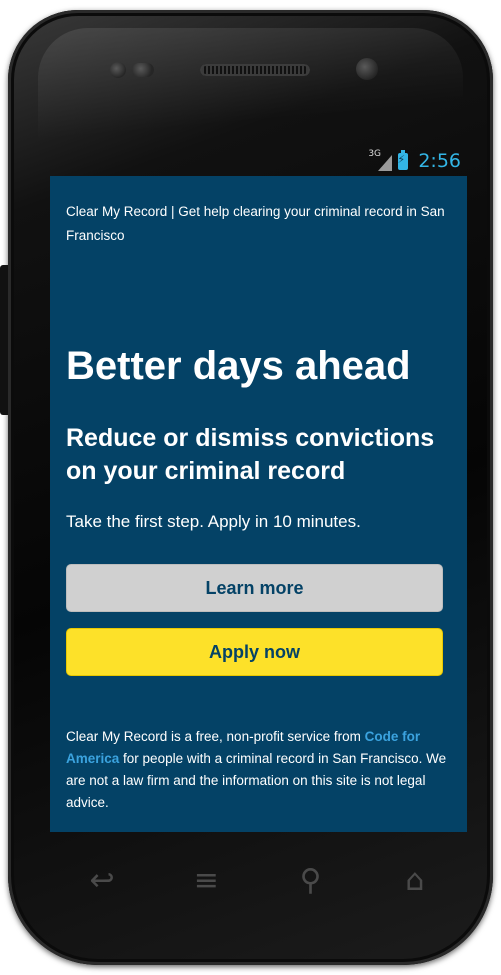 The width and height of the screenshot is (501, 975). What do you see at coordinates (4, 340) in the screenshot?
I see `volume-key` at bounding box center [4, 340].